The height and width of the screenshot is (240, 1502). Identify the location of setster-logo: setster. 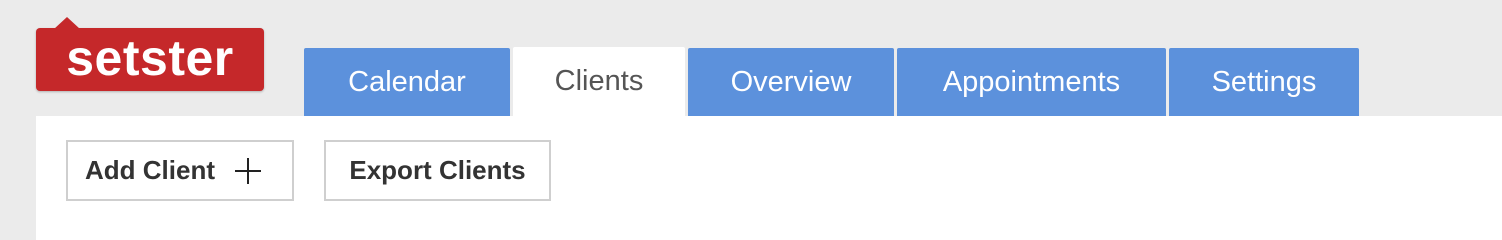
(150, 54).